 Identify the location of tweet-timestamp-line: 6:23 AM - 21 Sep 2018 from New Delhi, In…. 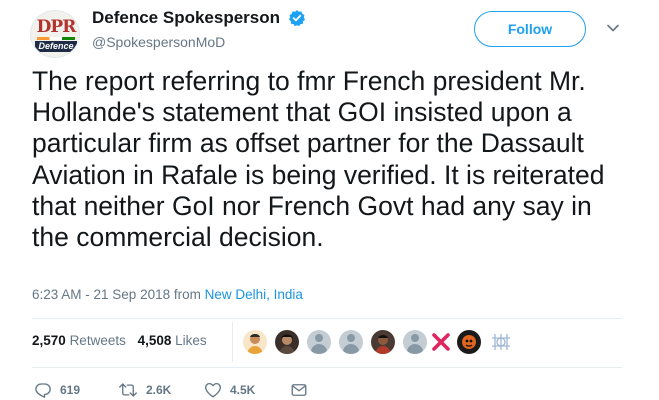
(167, 294).